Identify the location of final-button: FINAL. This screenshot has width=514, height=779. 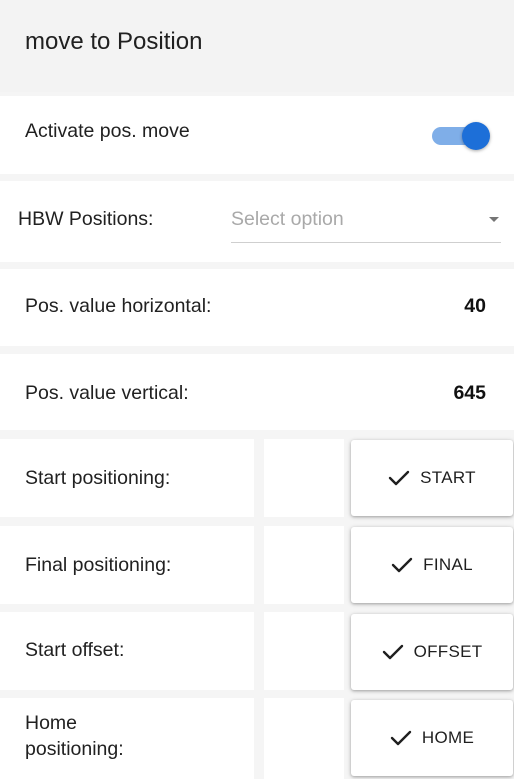
(432, 565).